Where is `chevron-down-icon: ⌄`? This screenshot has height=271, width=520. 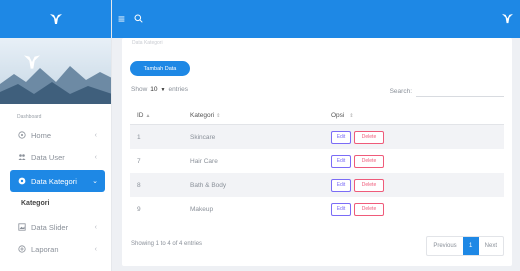
chevron-down-icon: ⌄ is located at coordinates (95, 181).